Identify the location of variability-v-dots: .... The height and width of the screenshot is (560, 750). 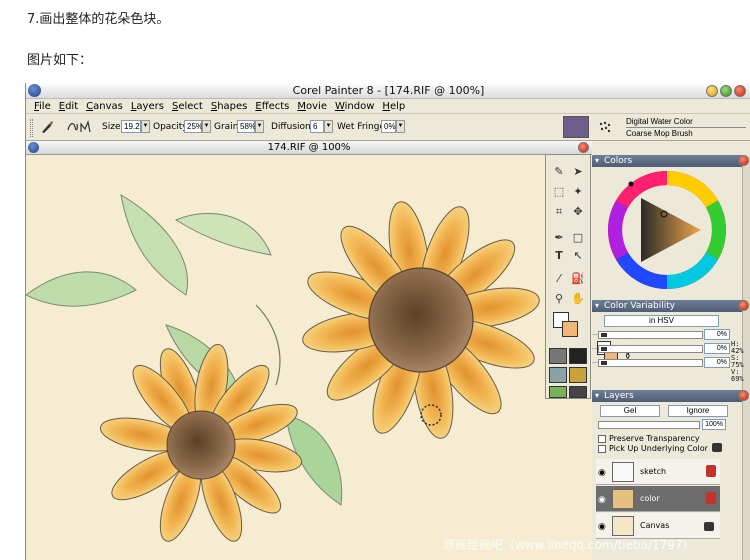
(595, 361).